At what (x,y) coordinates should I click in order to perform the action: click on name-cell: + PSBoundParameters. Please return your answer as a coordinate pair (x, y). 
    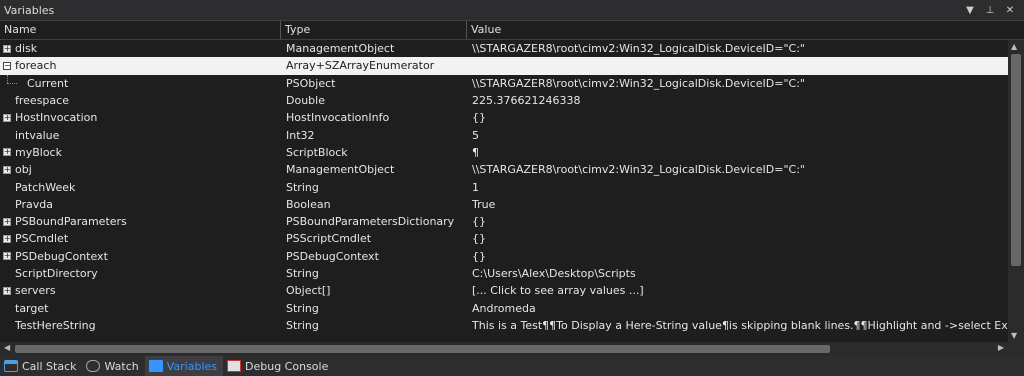
    Looking at the image, I should click on (140, 221).